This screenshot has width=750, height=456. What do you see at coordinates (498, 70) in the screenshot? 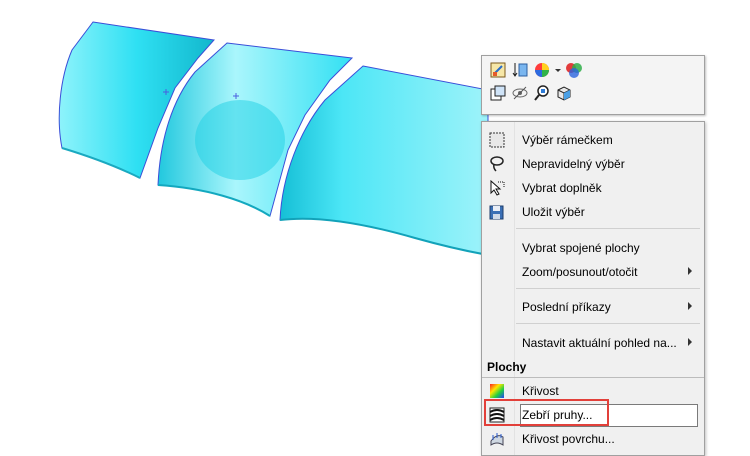
I see `edit-sketch-icon` at bounding box center [498, 70].